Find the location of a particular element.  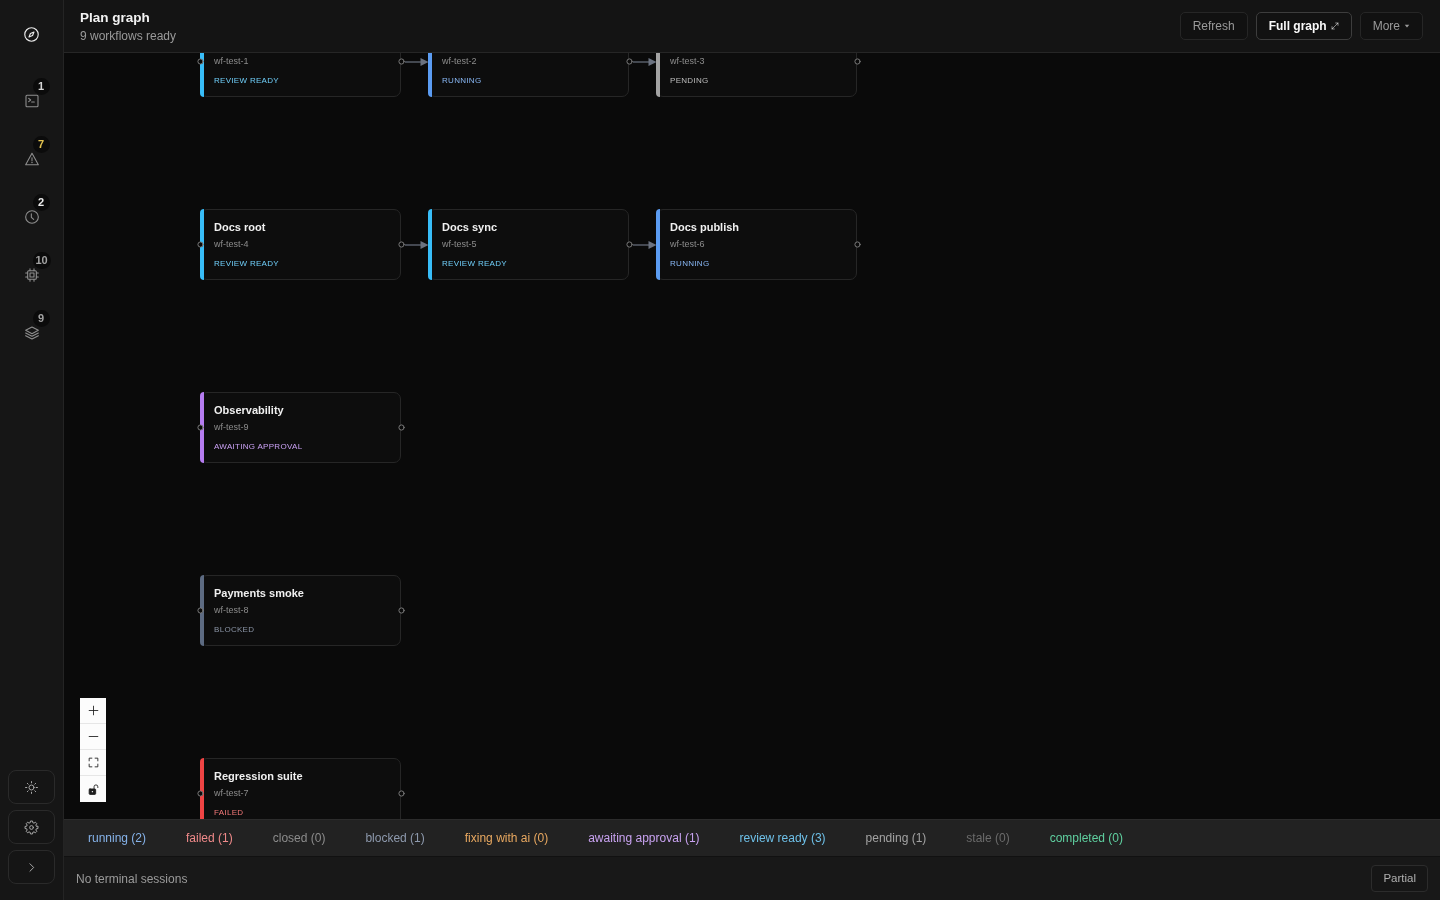

workflow-node: Docs root wf-test-4 REVIEW READY is located at coordinates (300, 244).